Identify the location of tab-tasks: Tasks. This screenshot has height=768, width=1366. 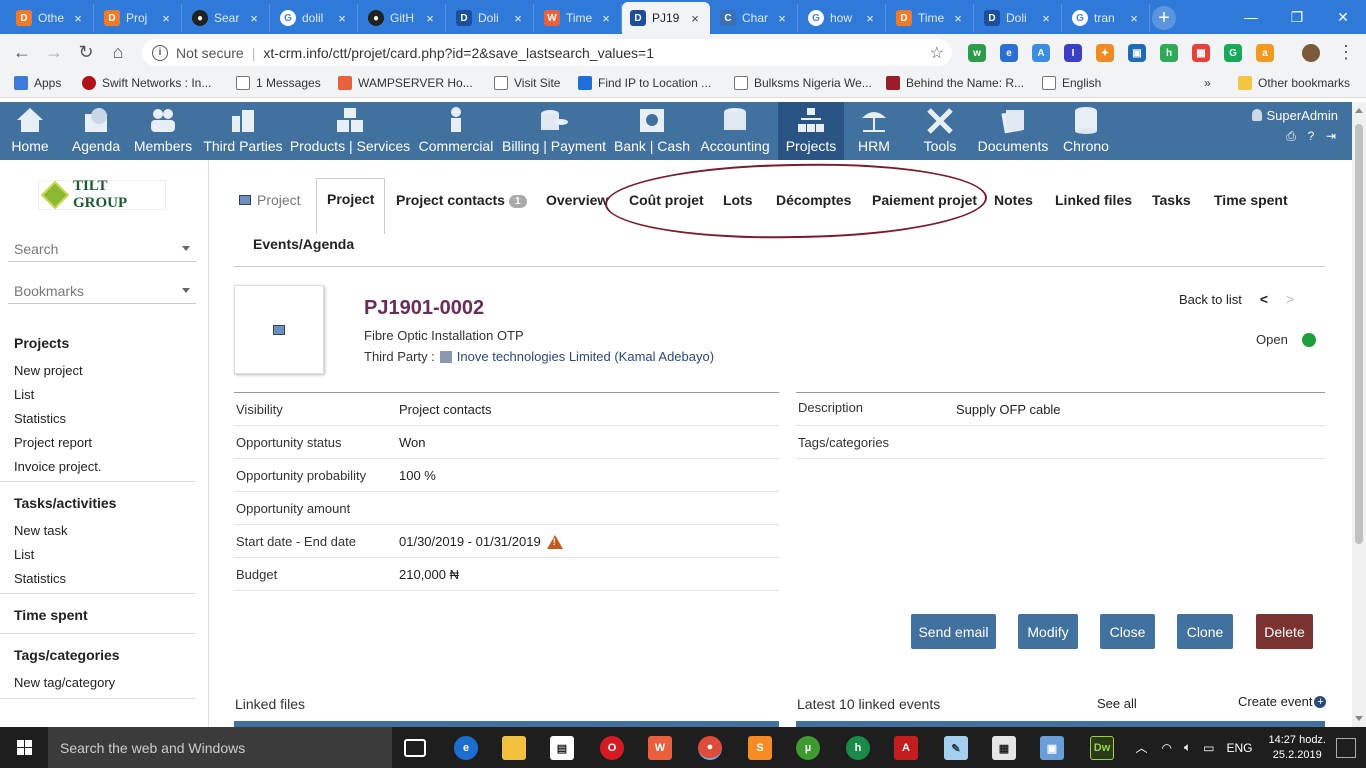
(1171, 200).